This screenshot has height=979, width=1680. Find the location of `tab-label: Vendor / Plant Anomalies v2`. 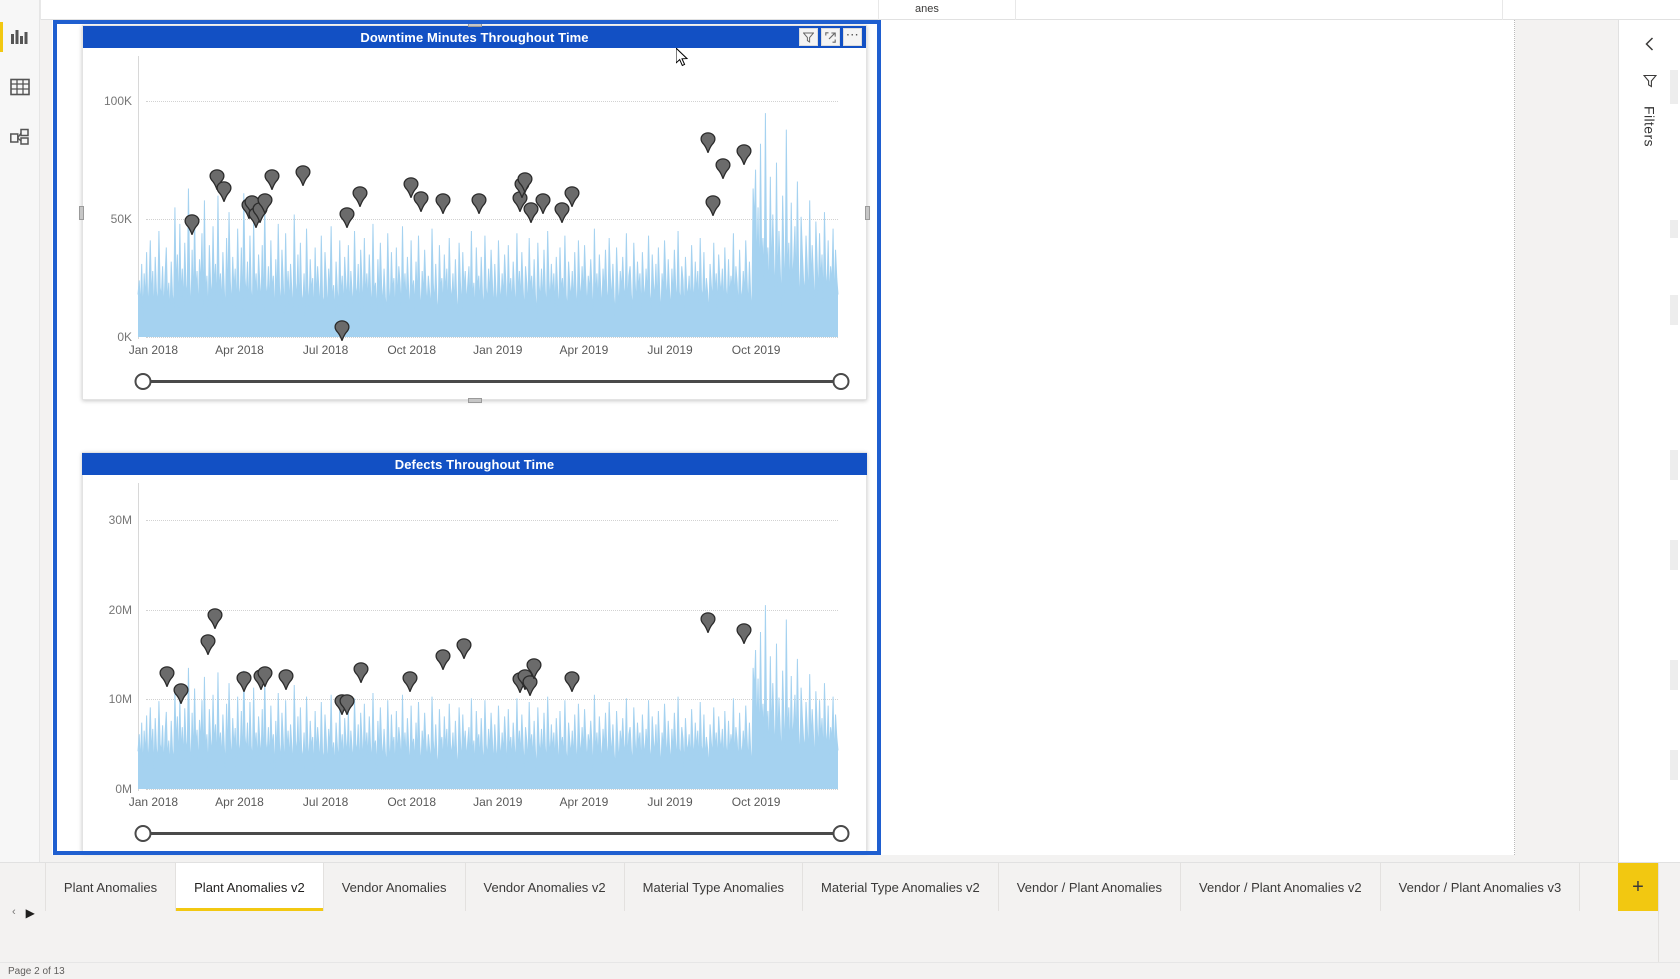

tab-label: Vendor / Plant Anomalies v2 is located at coordinates (1280, 887).